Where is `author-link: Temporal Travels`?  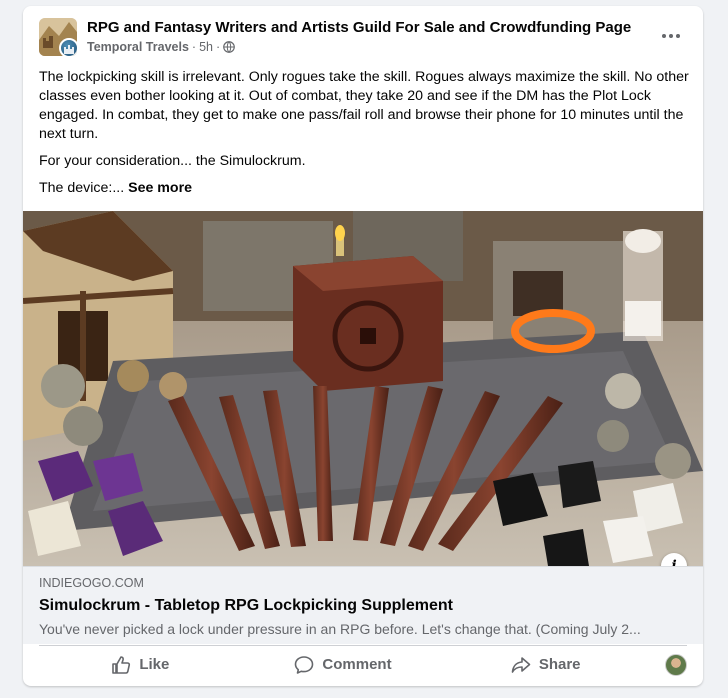
author-link: Temporal Travels is located at coordinates (138, 47).